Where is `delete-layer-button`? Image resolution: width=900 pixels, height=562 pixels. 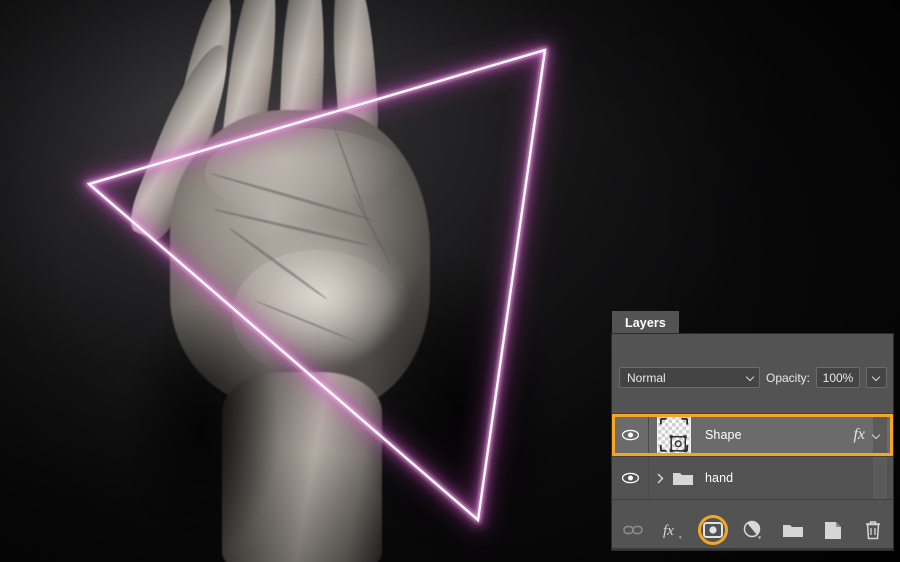
delete-layer-button is located at coordinates (873, 530).